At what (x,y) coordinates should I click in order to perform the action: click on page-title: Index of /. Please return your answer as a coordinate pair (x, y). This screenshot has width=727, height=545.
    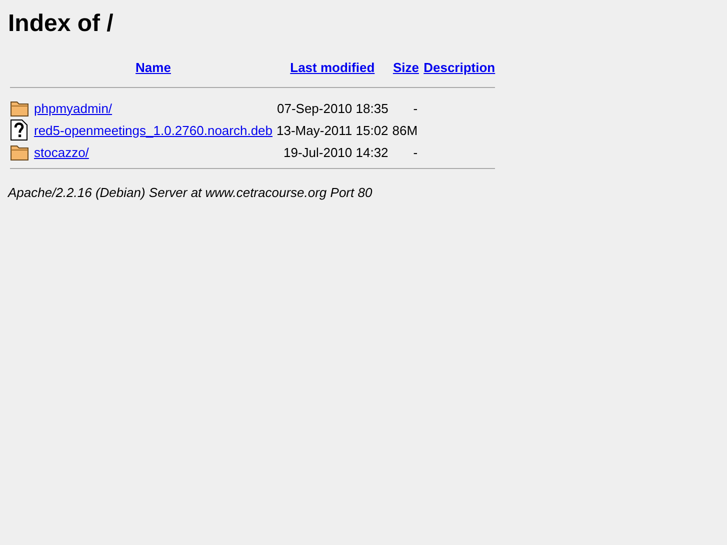
    Looking at the image, I should click on (61, 24).